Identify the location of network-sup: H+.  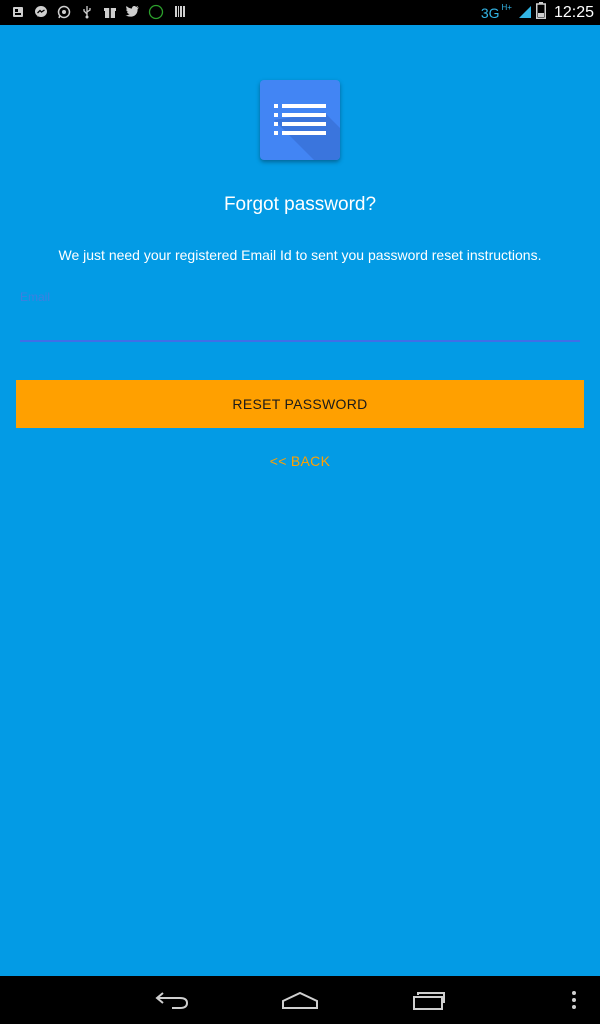
(506, 7).